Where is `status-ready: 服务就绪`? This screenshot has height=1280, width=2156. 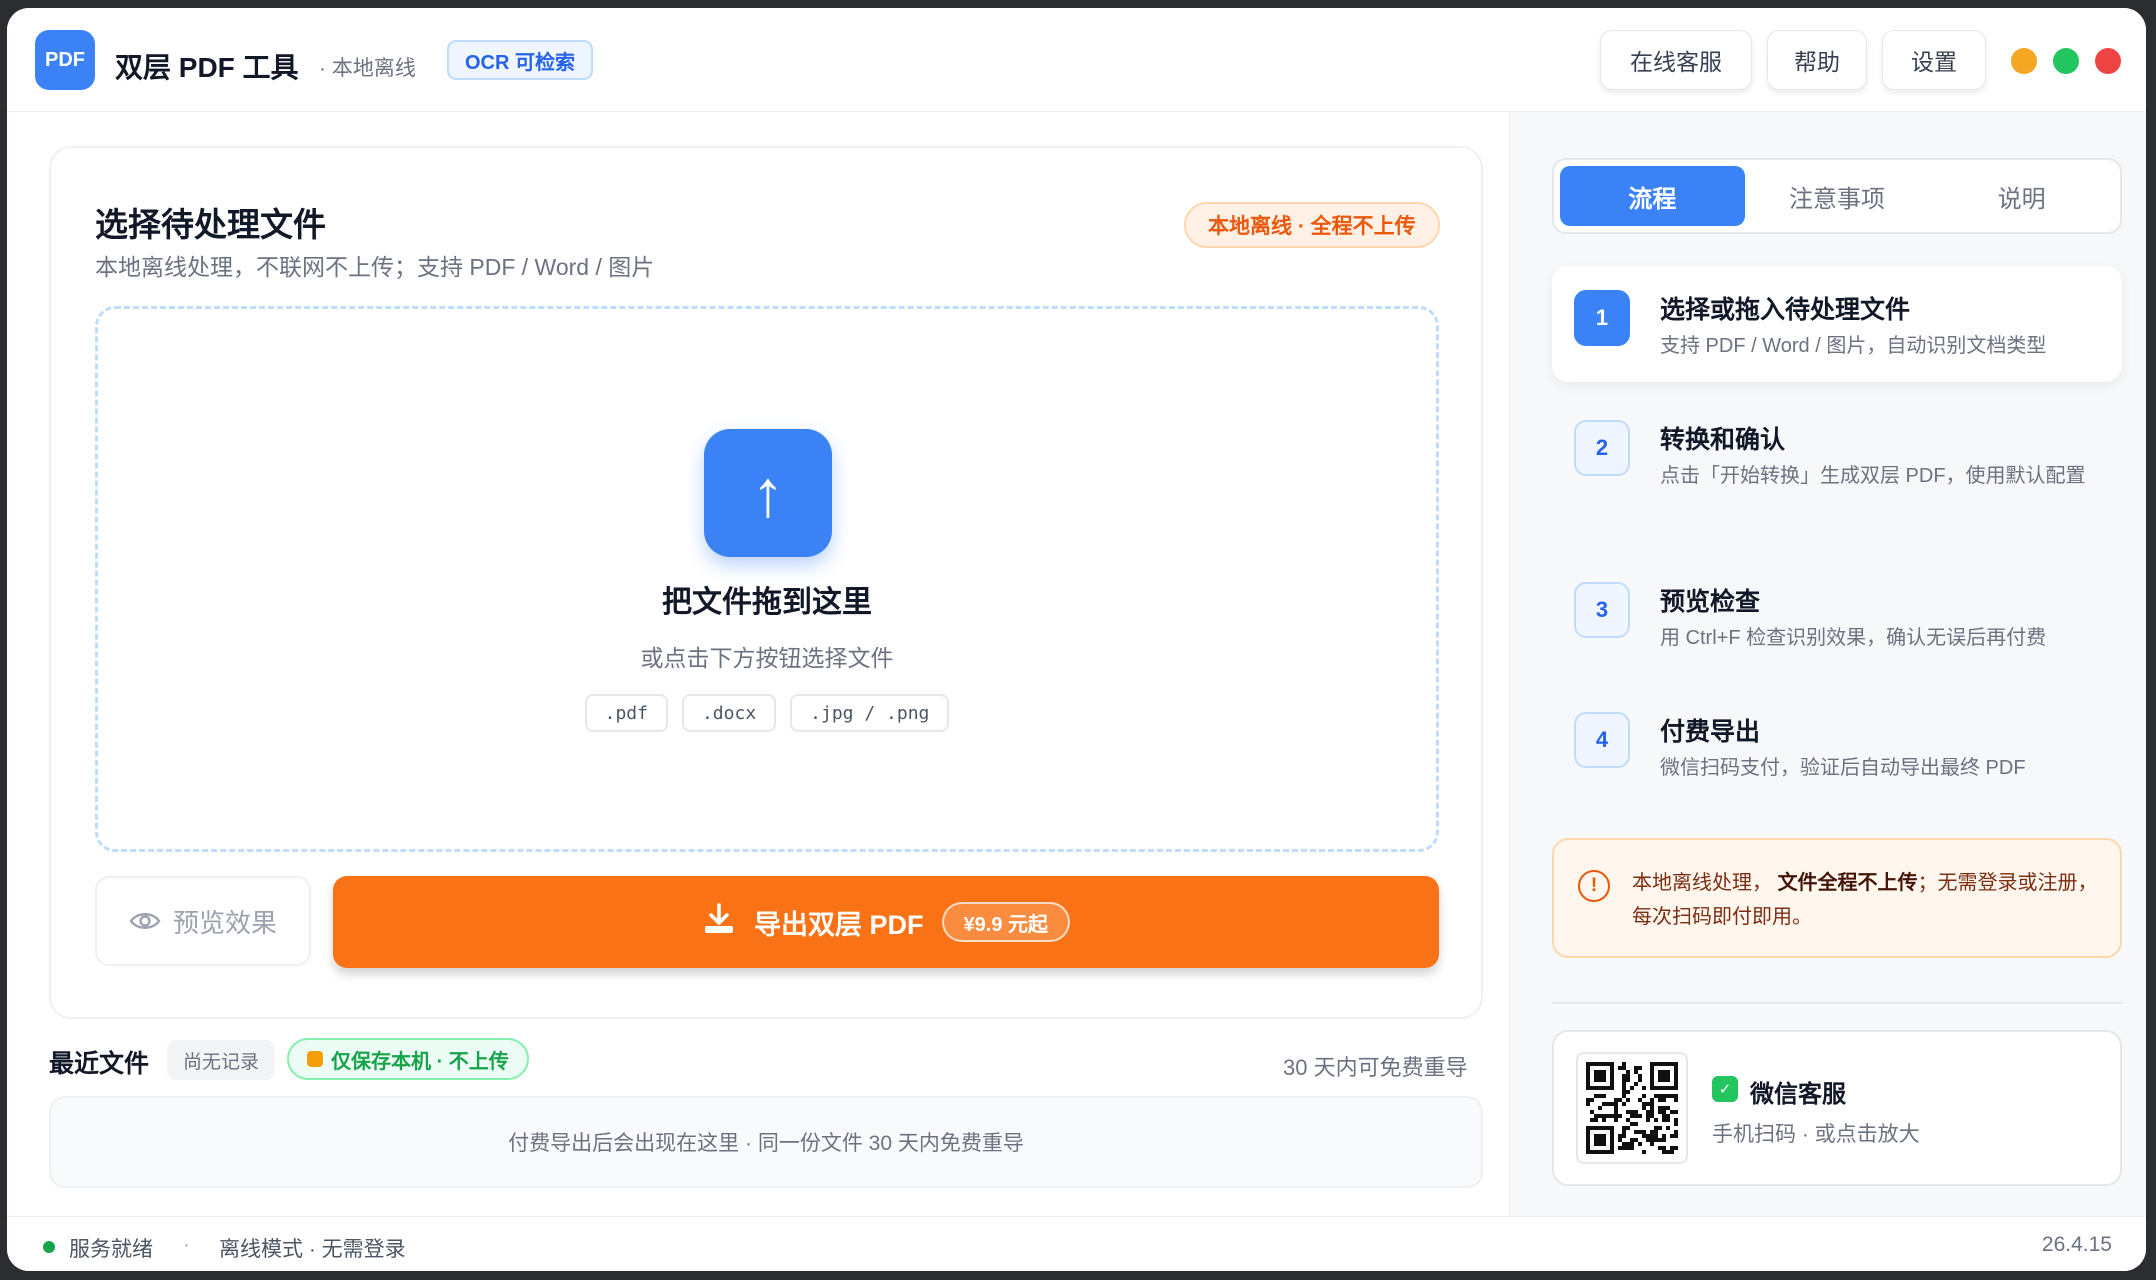 status-ready: 服务就绪 is located at coordinates (111, 1249).